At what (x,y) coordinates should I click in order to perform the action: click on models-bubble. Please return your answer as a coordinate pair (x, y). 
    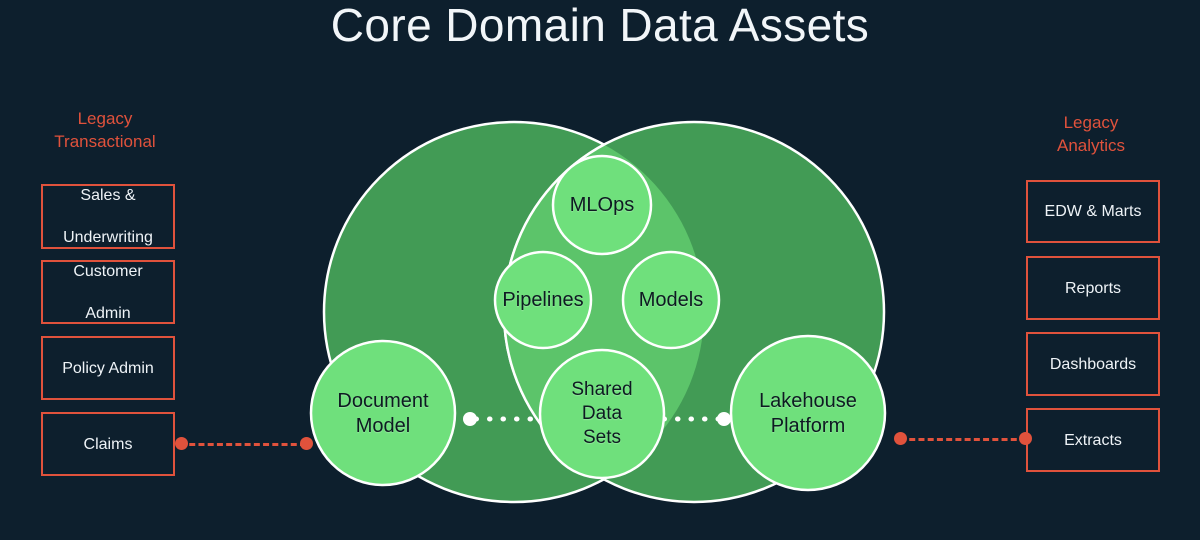
    Looking at the image, I should click on (671, 300).